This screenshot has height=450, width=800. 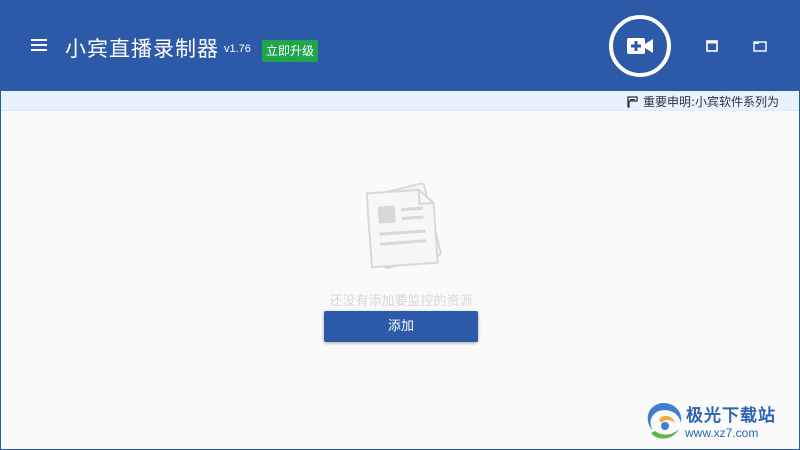 What do you see at coordinates (401, 326) in the screenshot?
I see `add-resource-button: 添加` at bounding box center [401, 326].